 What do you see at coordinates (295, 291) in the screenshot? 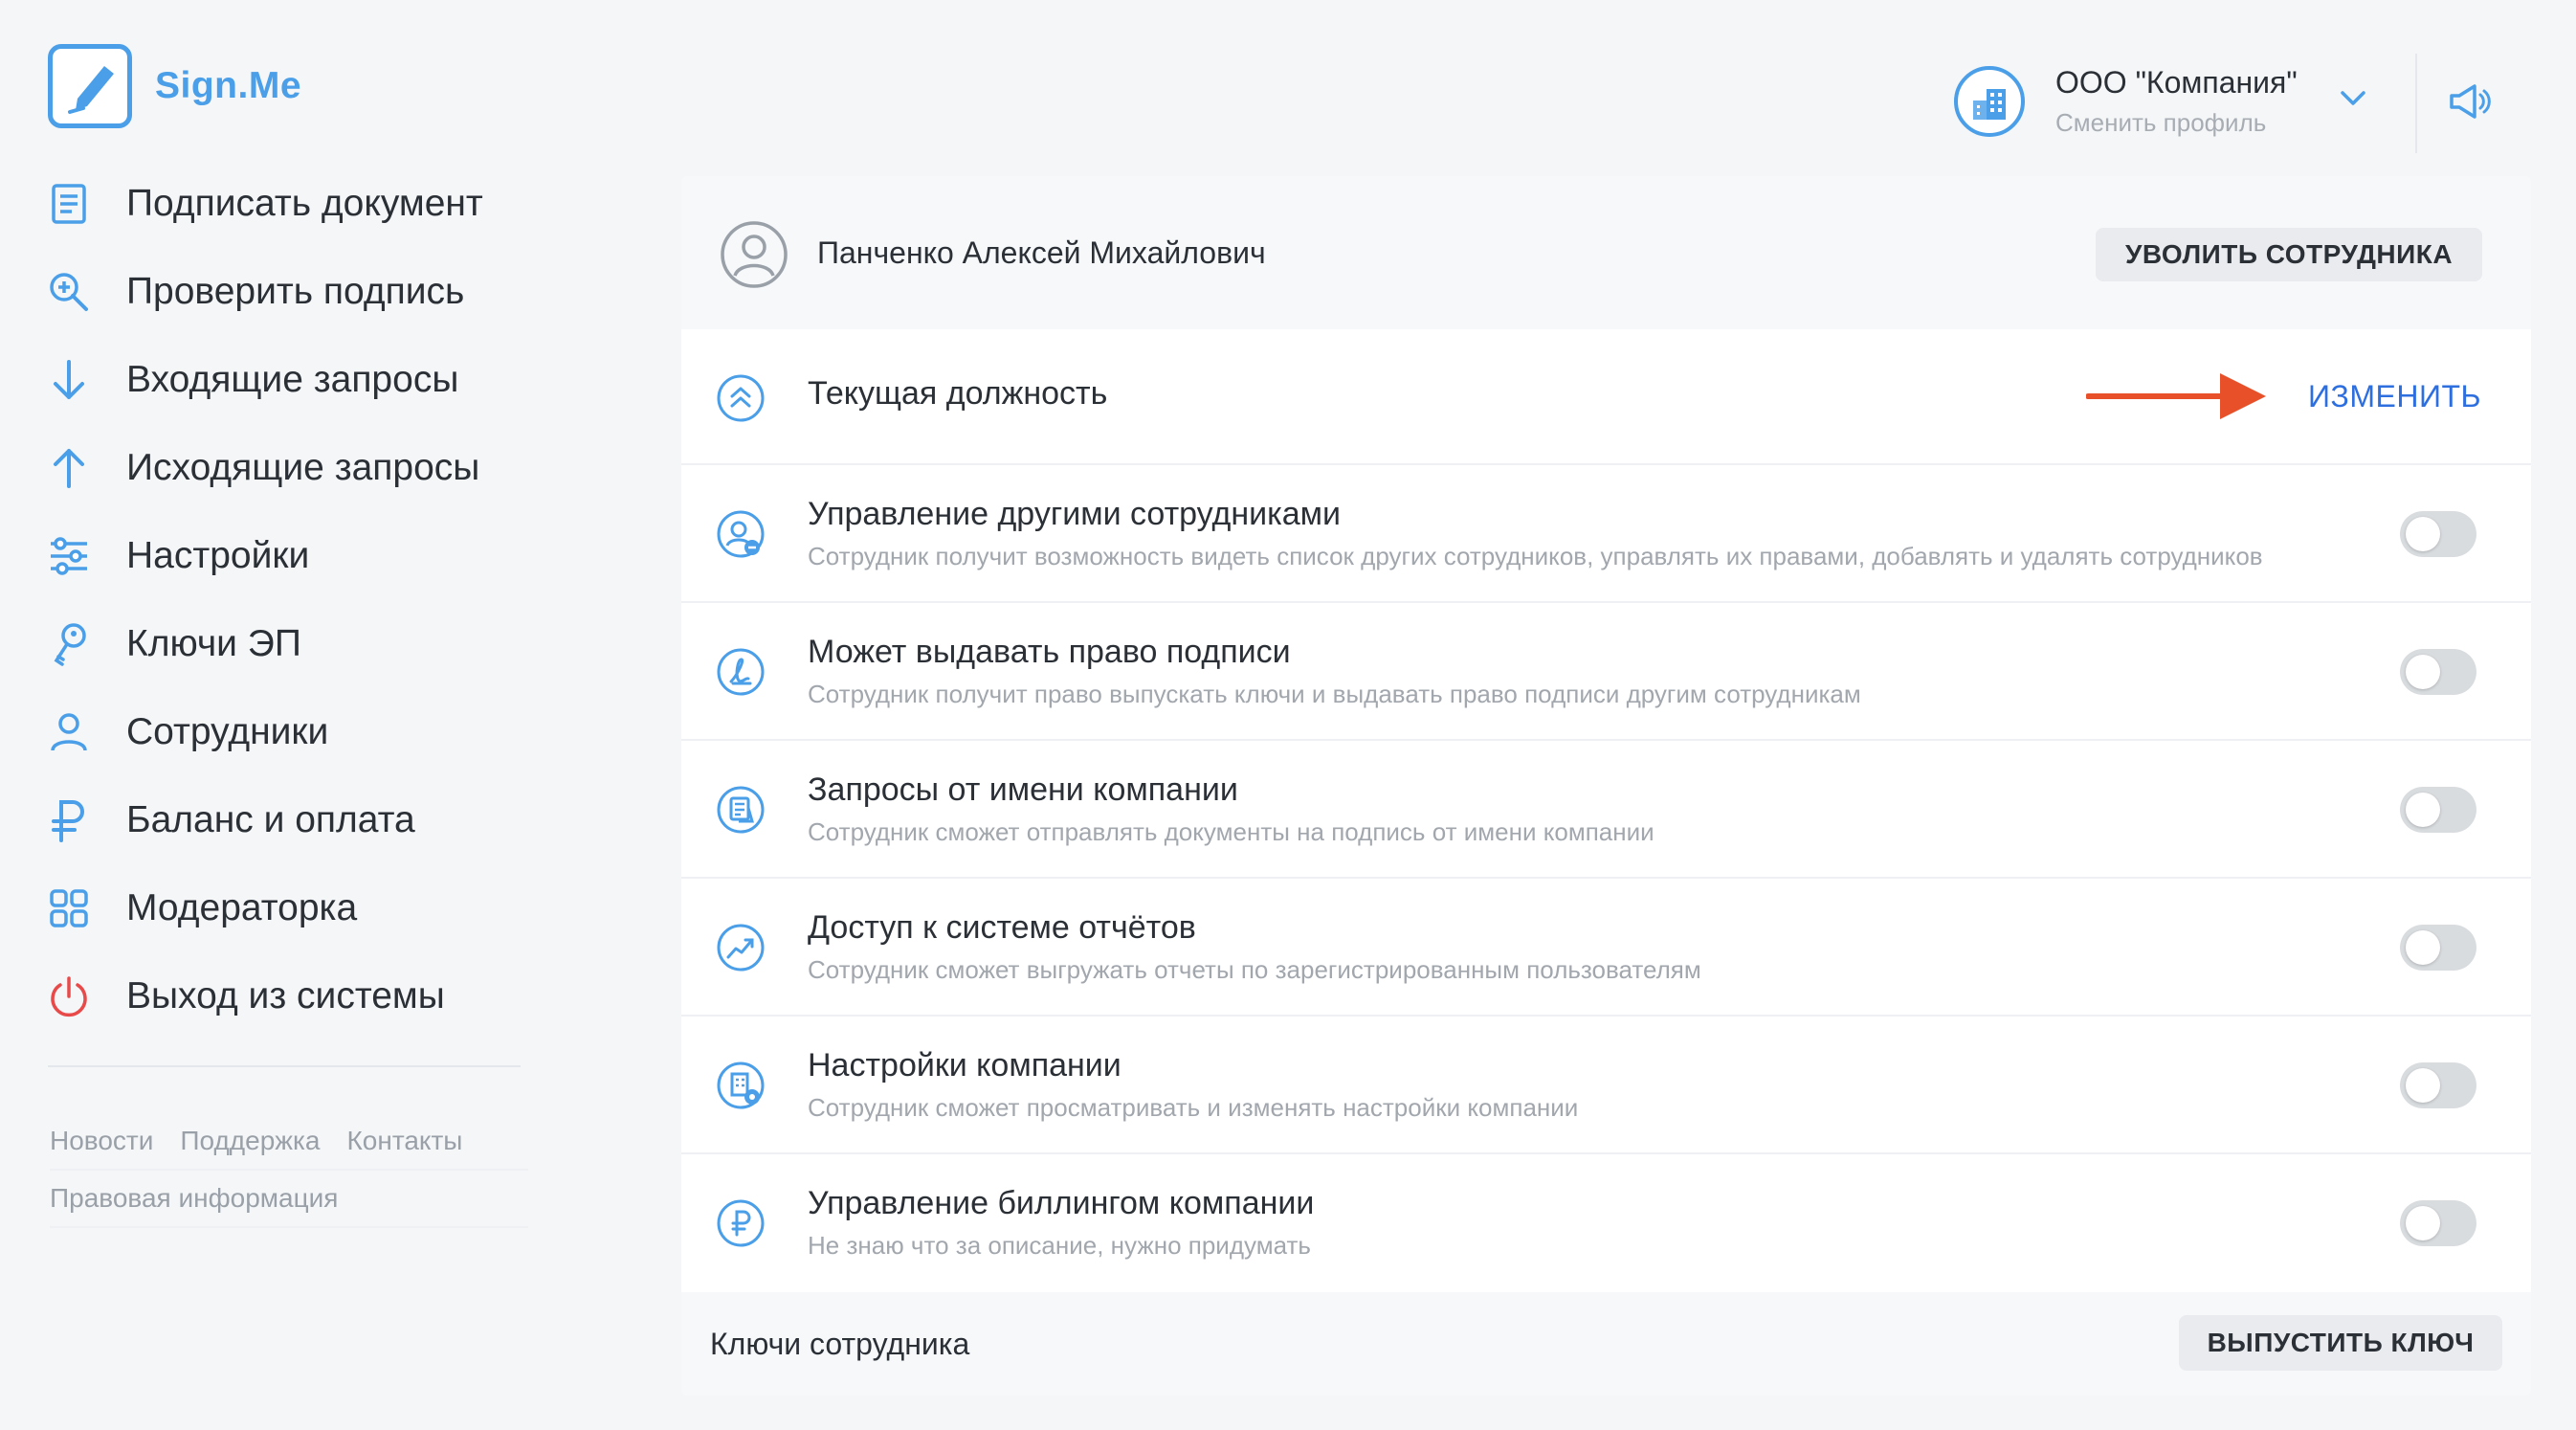
I see `sidebar-item-label: Проверить подпись` at bounding box center [295, 291].